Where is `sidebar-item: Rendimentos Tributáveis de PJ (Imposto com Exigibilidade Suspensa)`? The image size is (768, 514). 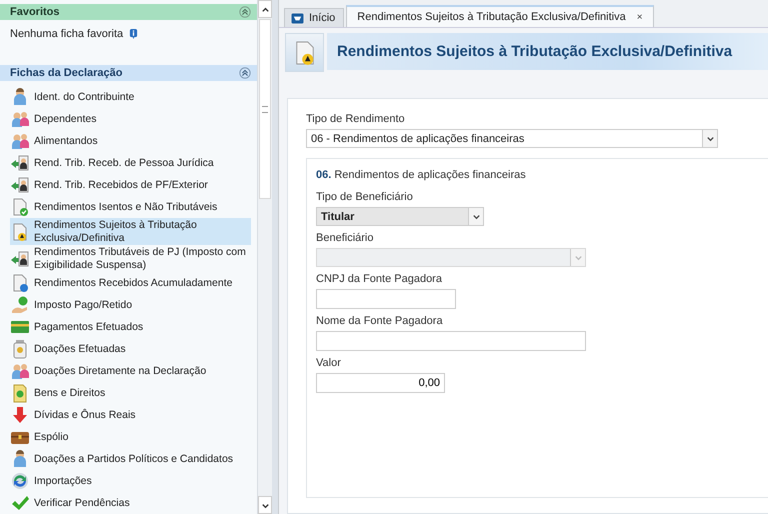
sidebar-item: Rendimentos Tributáveis de PJ (Imposto com Exigibilidade Suspensa) is located at coordinates (131, 258).